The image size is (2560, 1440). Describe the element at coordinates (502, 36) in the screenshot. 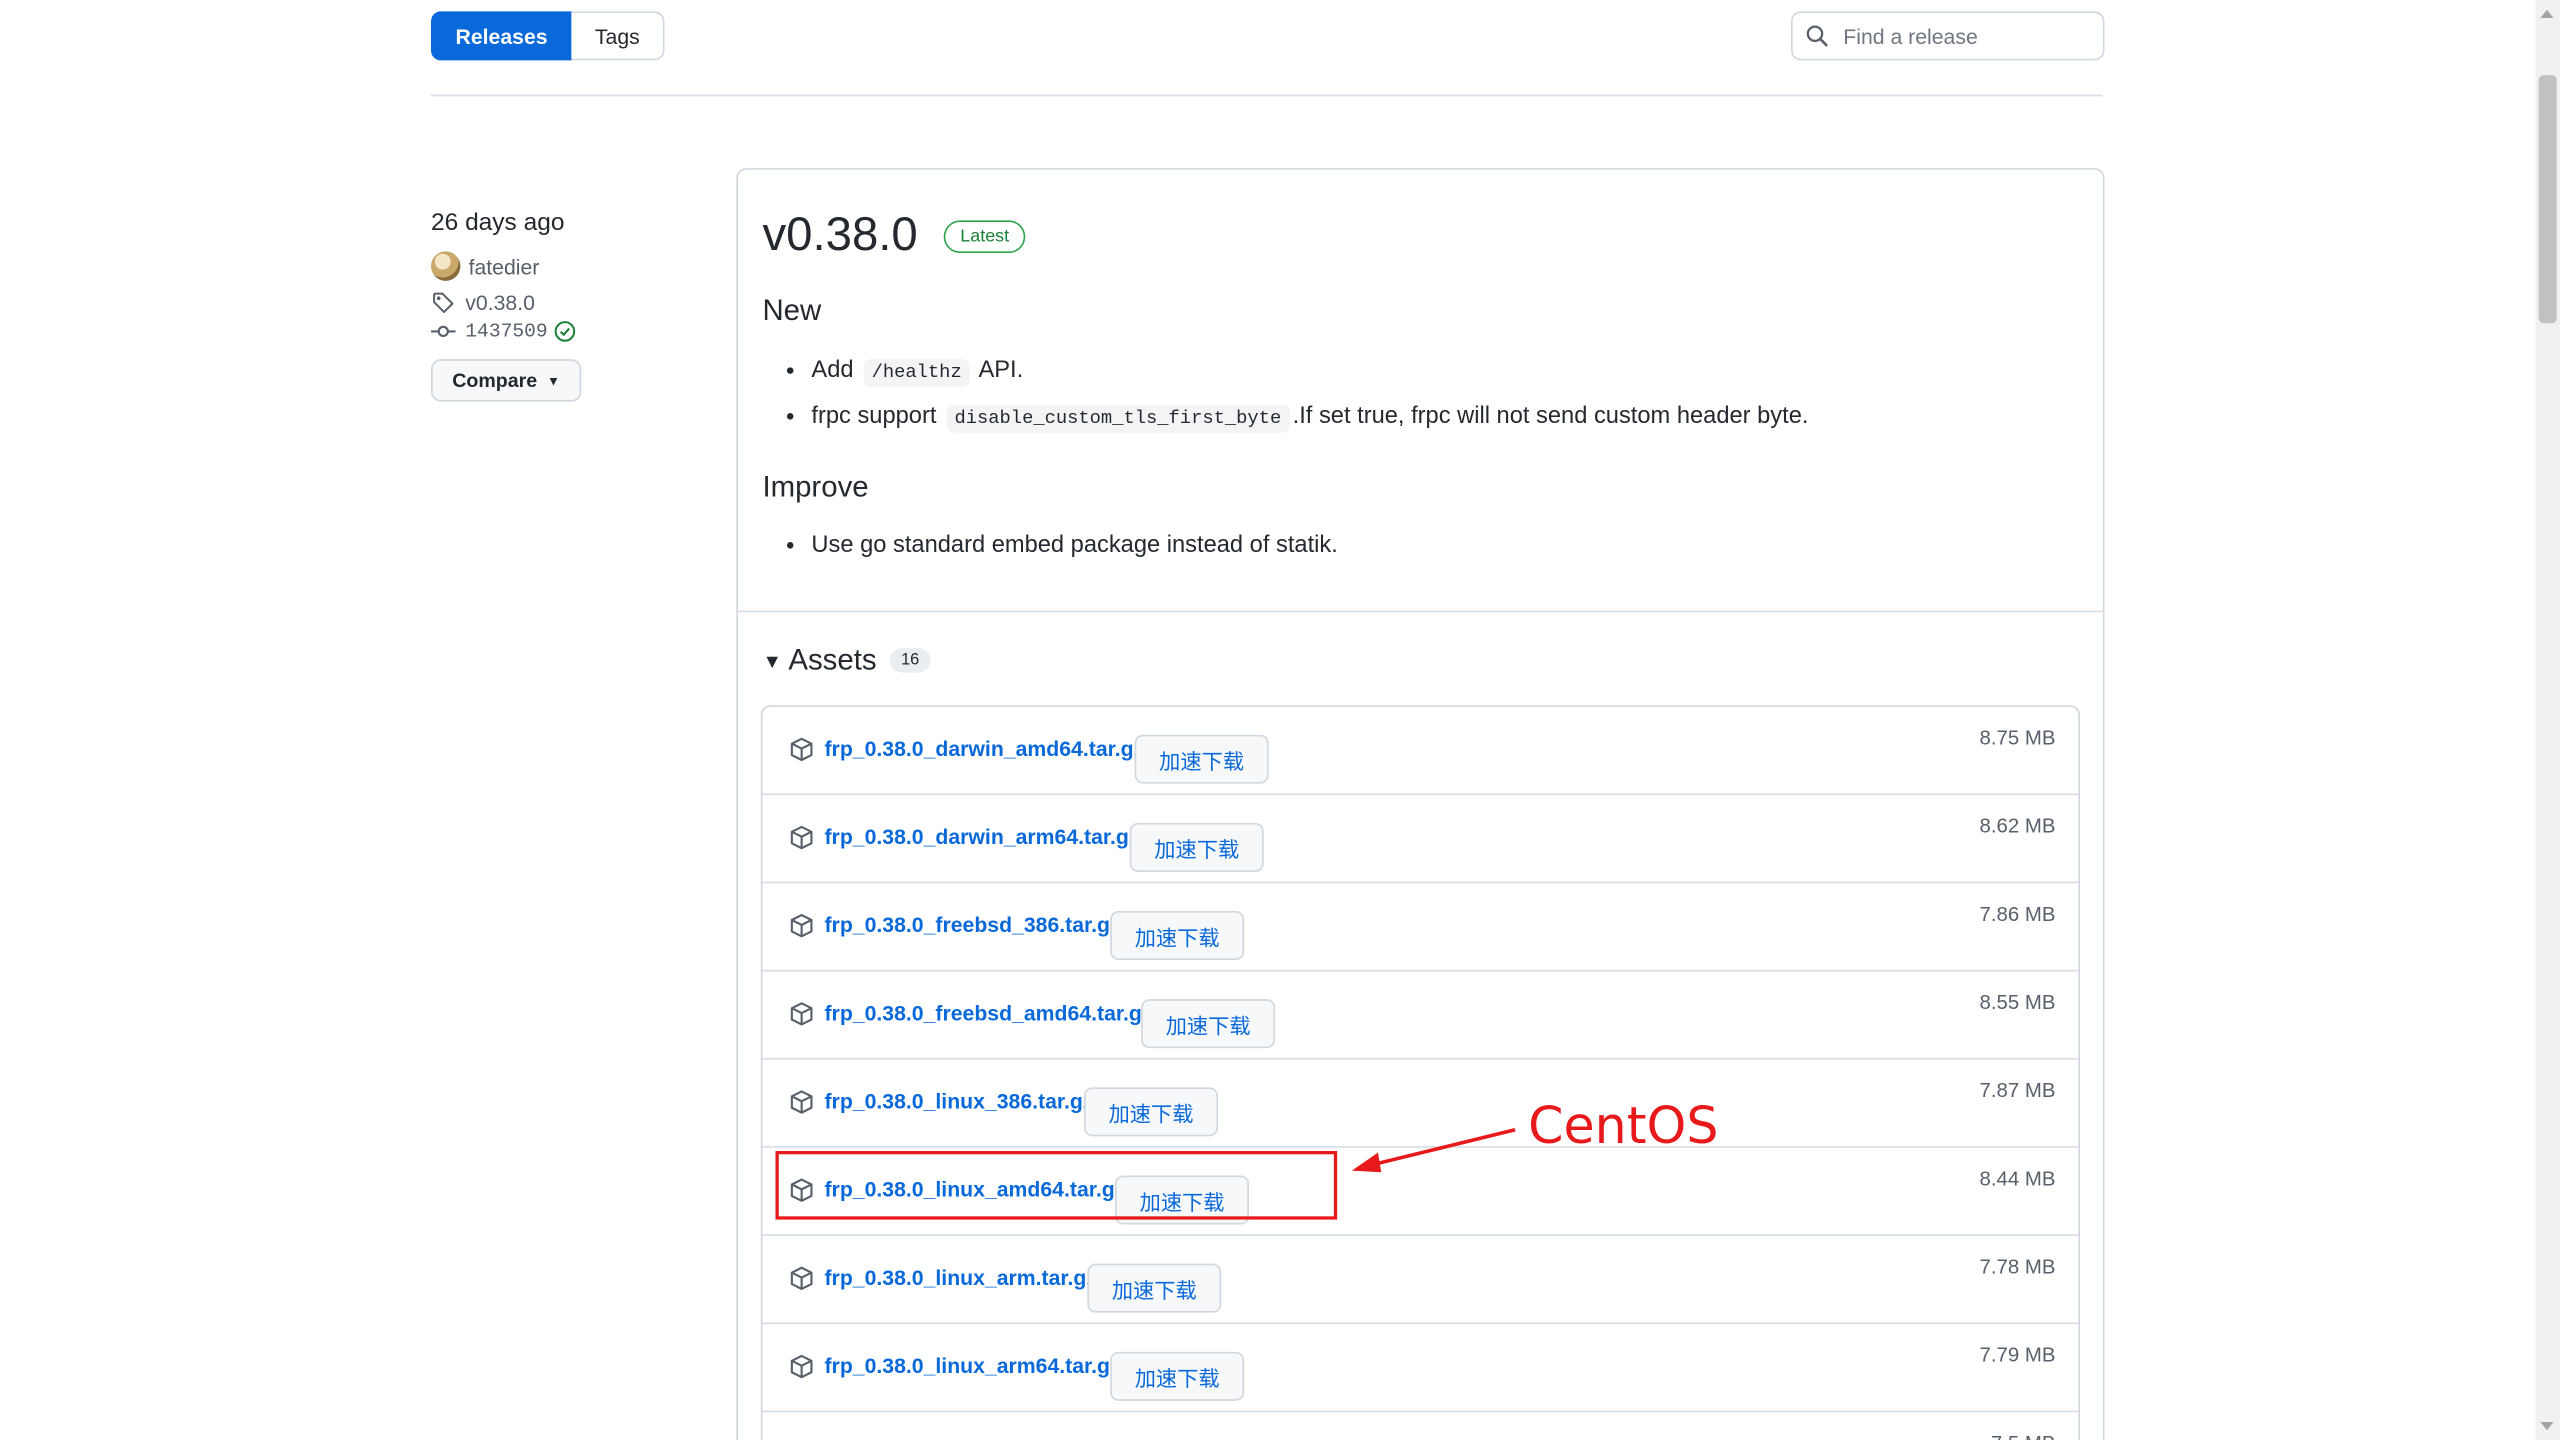

I see `tab-releases: Releases` at that location.